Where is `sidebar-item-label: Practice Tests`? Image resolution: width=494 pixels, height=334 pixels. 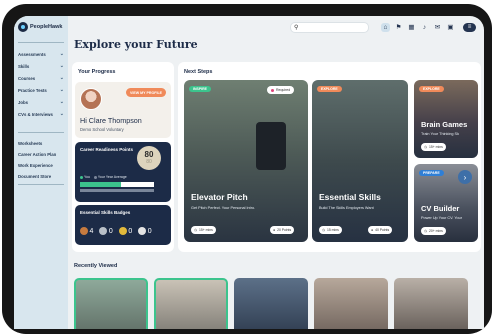
sidebar-item-label: Practice Tests is located at coordinates (32, 90).